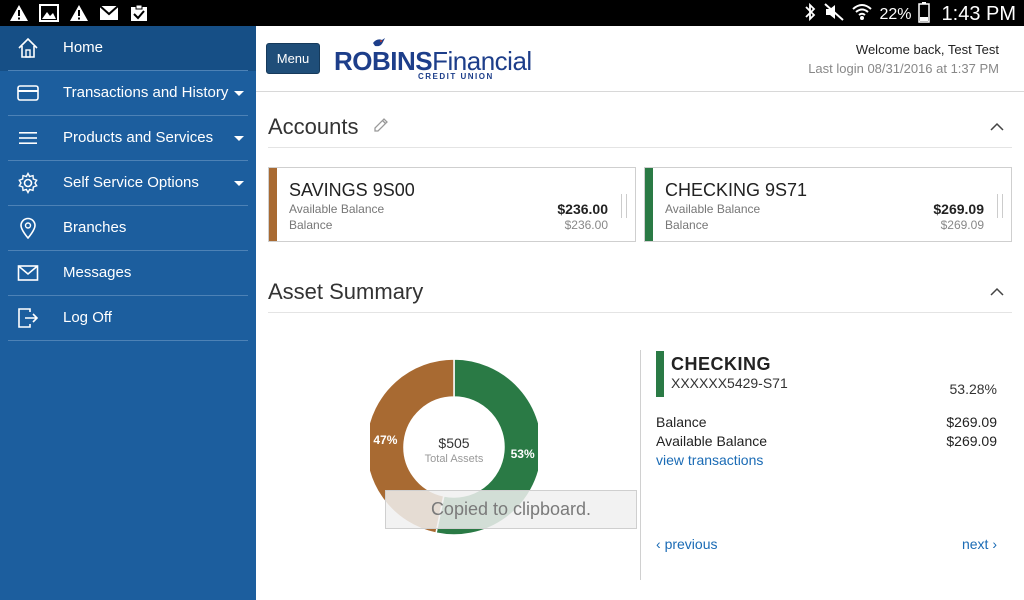 The width and height of the screenshot is (1024, 600). Describe the element at coordinates (709, 460) in the screenshot. I see `view-transactions-link: view transactions` at that location.